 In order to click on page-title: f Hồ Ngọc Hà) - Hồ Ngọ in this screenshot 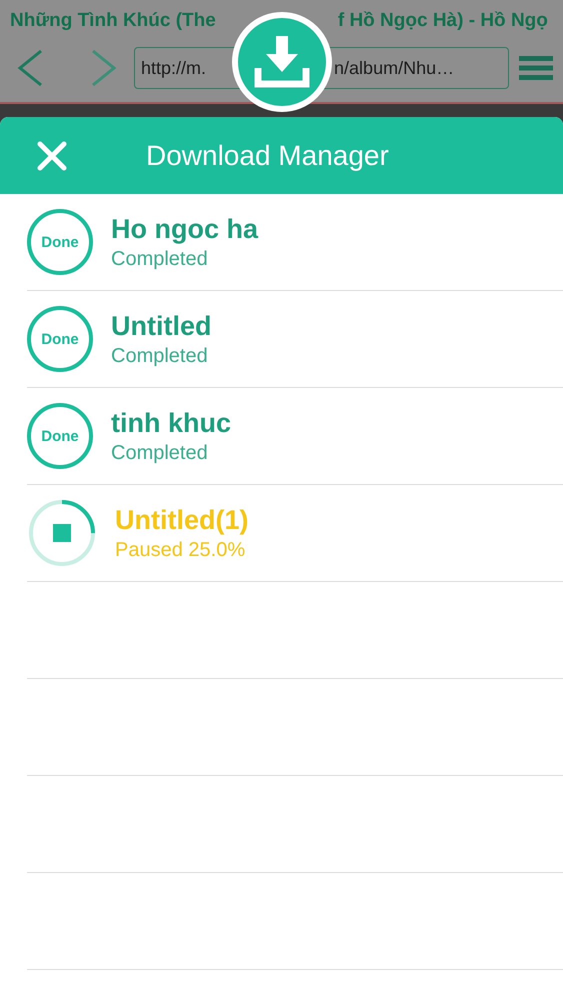, I will do `click(443, 21)`.